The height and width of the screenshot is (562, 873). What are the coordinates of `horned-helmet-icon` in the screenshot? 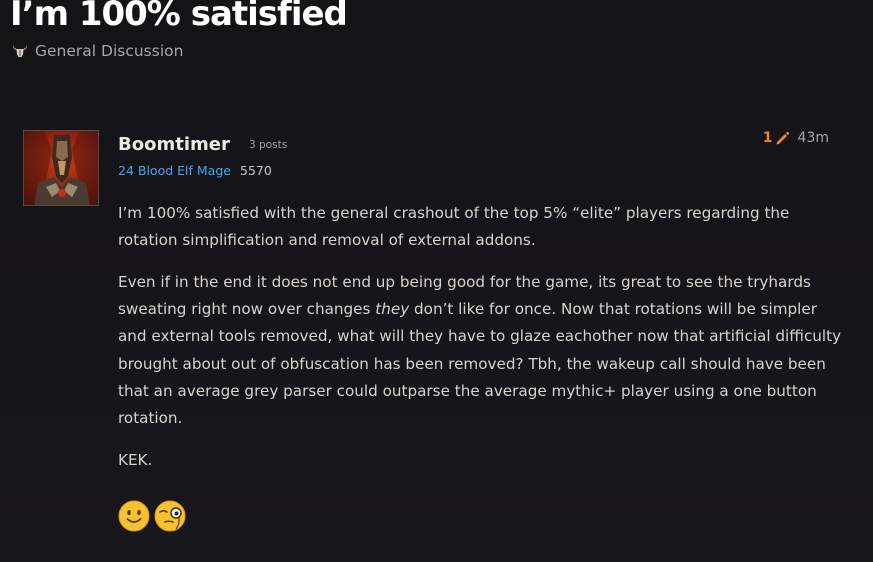 It's located at (20, 51).